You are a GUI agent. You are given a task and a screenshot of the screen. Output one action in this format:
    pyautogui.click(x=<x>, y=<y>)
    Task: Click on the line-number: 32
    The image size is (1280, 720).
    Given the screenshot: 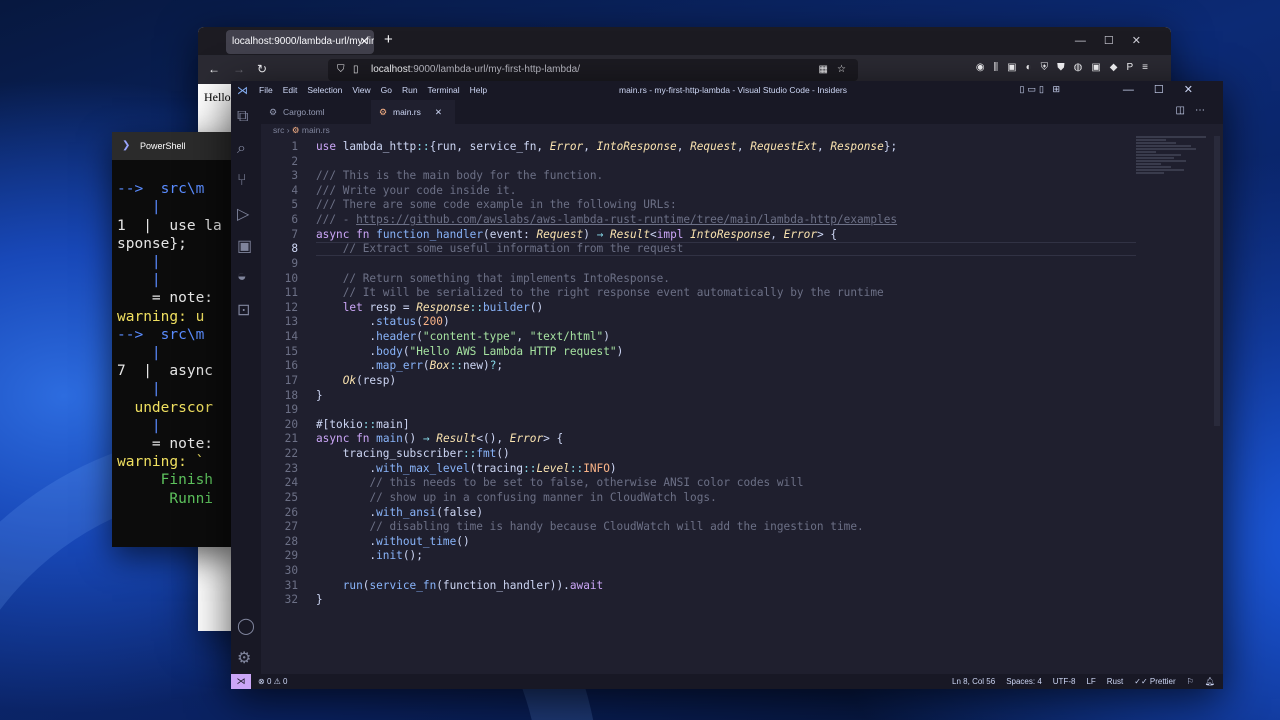 What is the action you would take?
    pyautogui.click(x=291, y=600)
    